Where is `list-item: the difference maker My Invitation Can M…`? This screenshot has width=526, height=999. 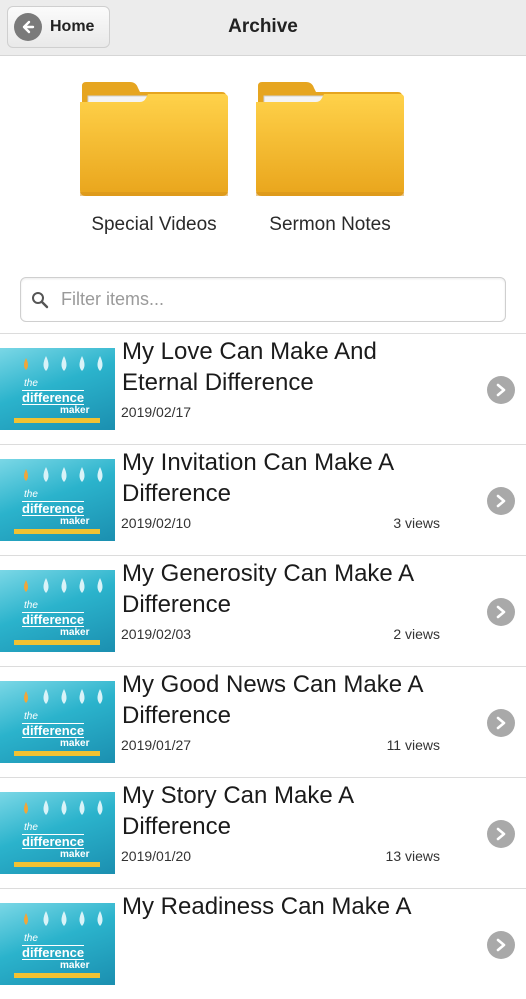 list-item: the difference maker My Invitation Can M… is located at coordinates (263, 499).